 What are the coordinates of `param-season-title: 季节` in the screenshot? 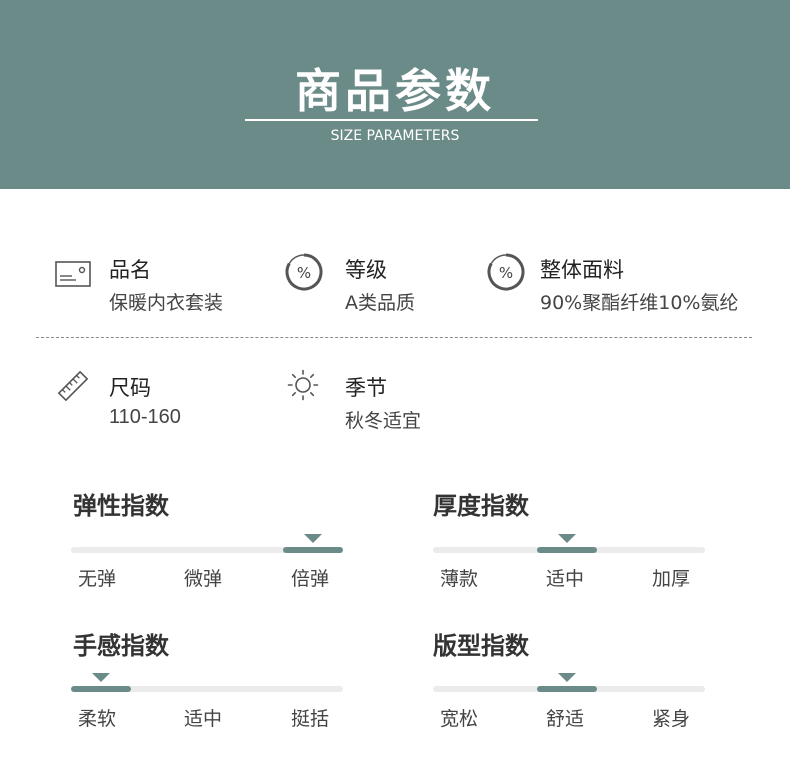 It's located at (366, 388).